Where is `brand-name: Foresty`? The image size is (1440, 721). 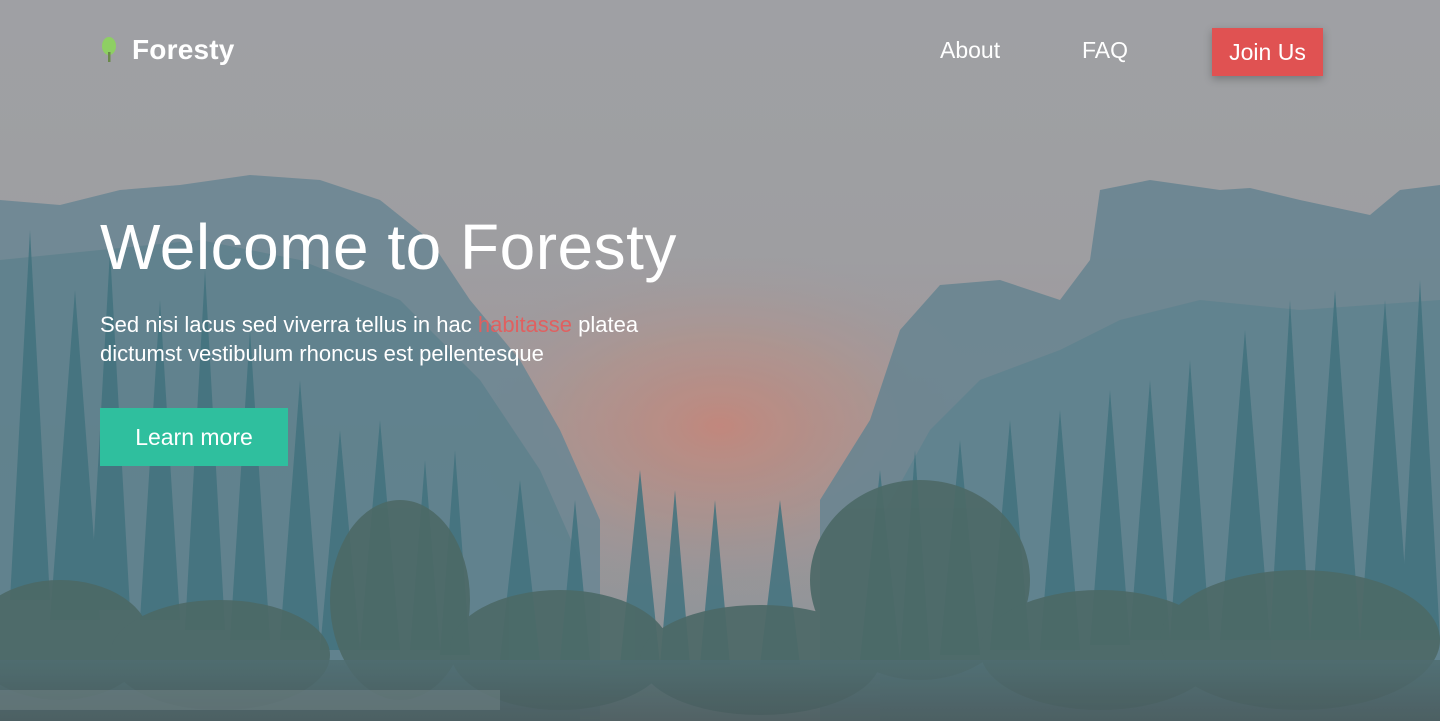 brand-name: Foresty is located at coordinates (183, 49).